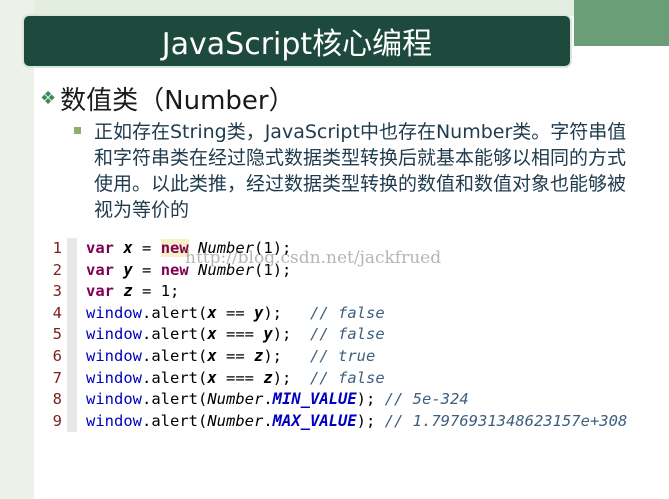 Image resolution: width=669 pixels, height=499 pixels. What do you see at coordinates (621, 23) in the screenshot?
I see `top-right-decor-block` at bounding box center [621, 23].